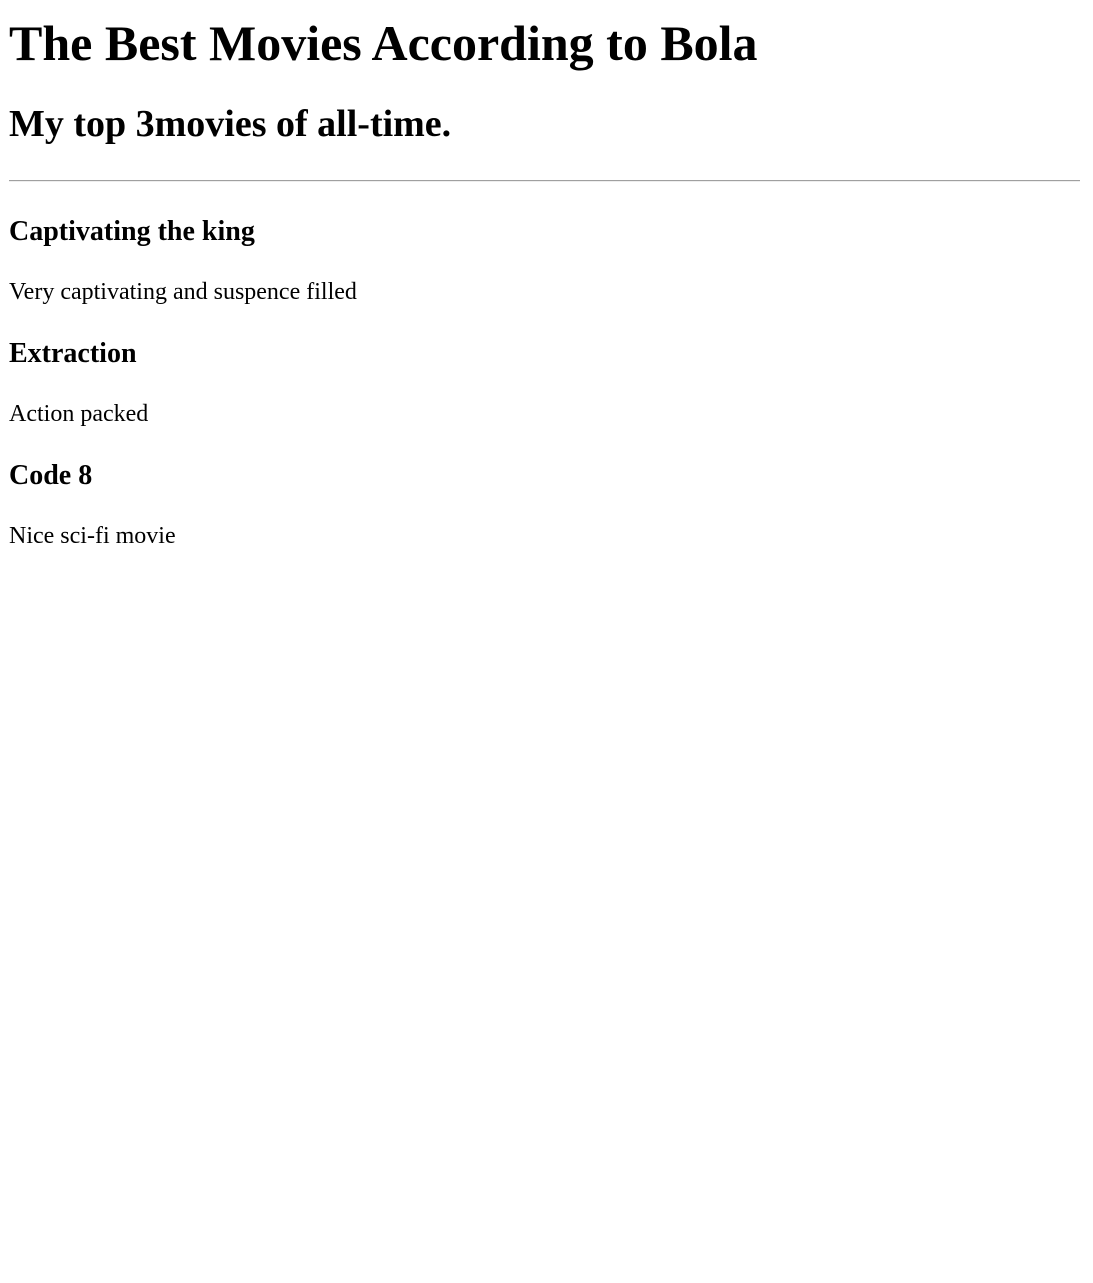 The image size is (1093, 1283). I want to click on movie-description: Action packed, so click(79, 414).